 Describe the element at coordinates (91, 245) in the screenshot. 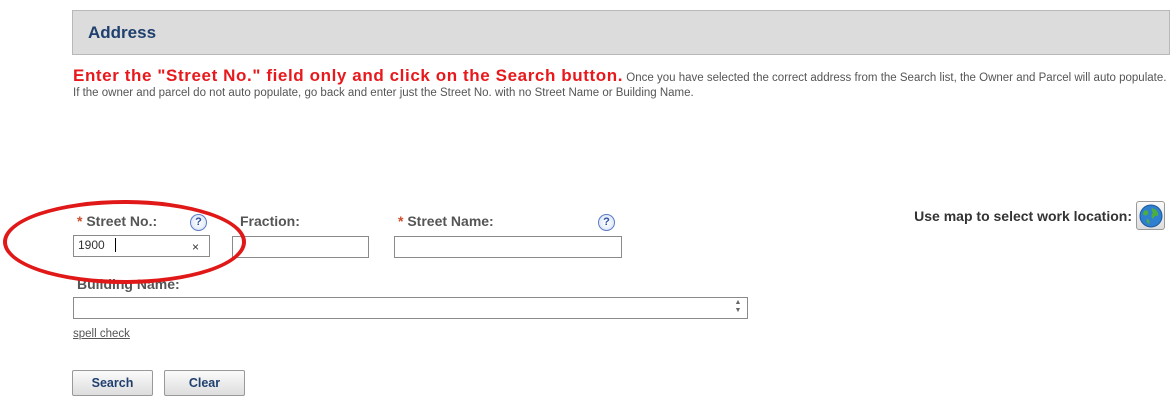

I see `street-no-value: 1900` at that location.